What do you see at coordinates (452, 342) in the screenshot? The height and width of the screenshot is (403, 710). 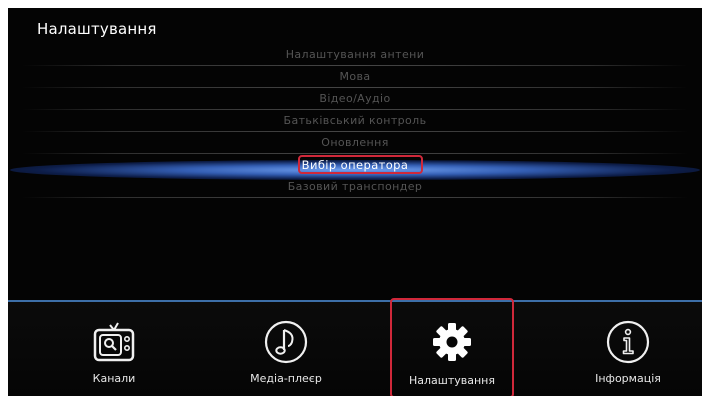 I see `gear-icon` at bounding box center [452, 342].